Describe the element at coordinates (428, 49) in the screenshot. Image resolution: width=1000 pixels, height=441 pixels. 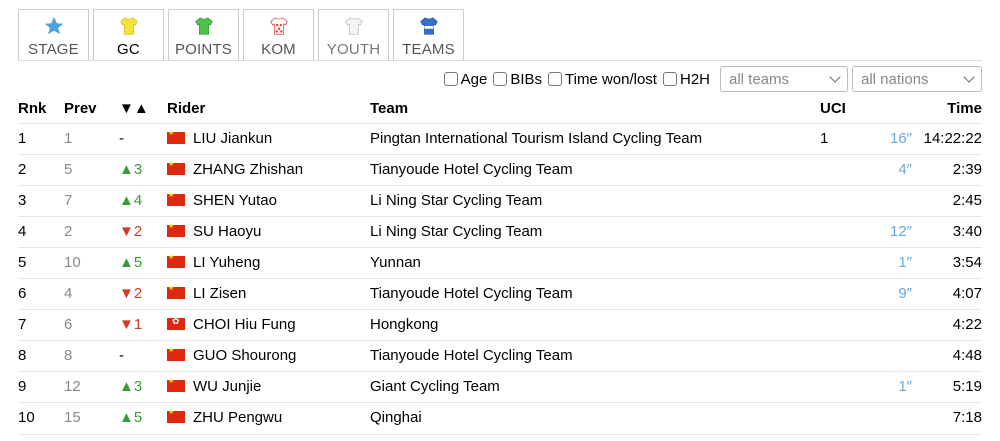
I see `tab-label: TEAMS` at that location.